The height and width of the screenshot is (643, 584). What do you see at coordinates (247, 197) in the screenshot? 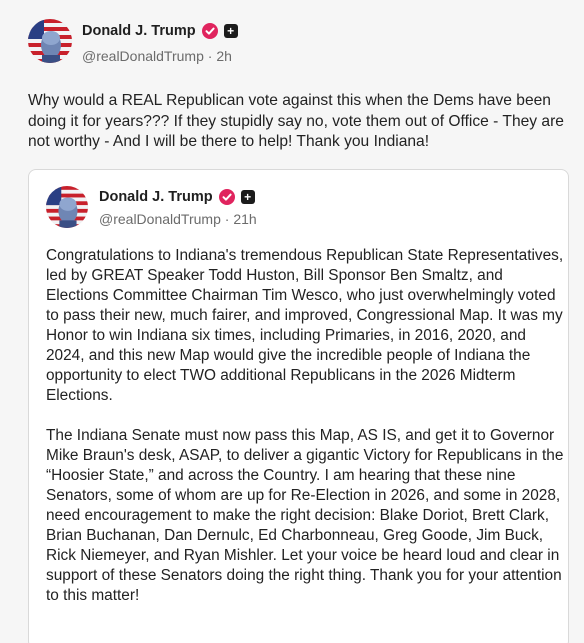
I see `quoted-plus-icon: +` at bounding box center [247, 197].